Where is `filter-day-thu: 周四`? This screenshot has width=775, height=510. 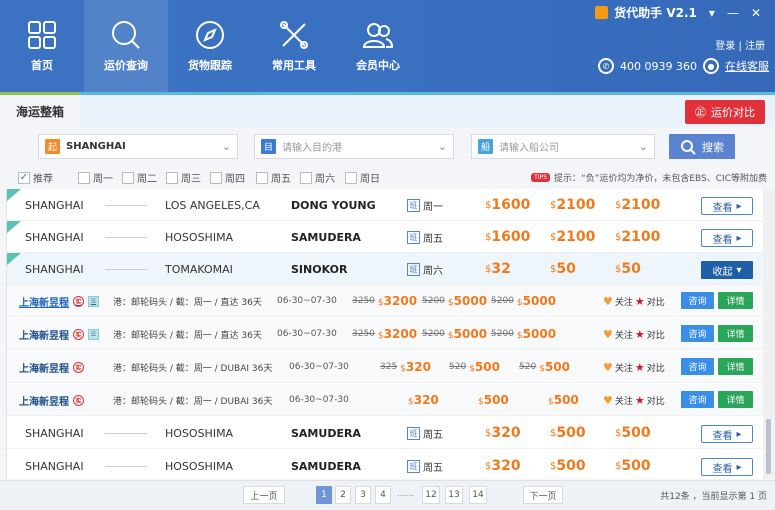 filter-day-thu: 周四 is located at coordinates (227, 177).